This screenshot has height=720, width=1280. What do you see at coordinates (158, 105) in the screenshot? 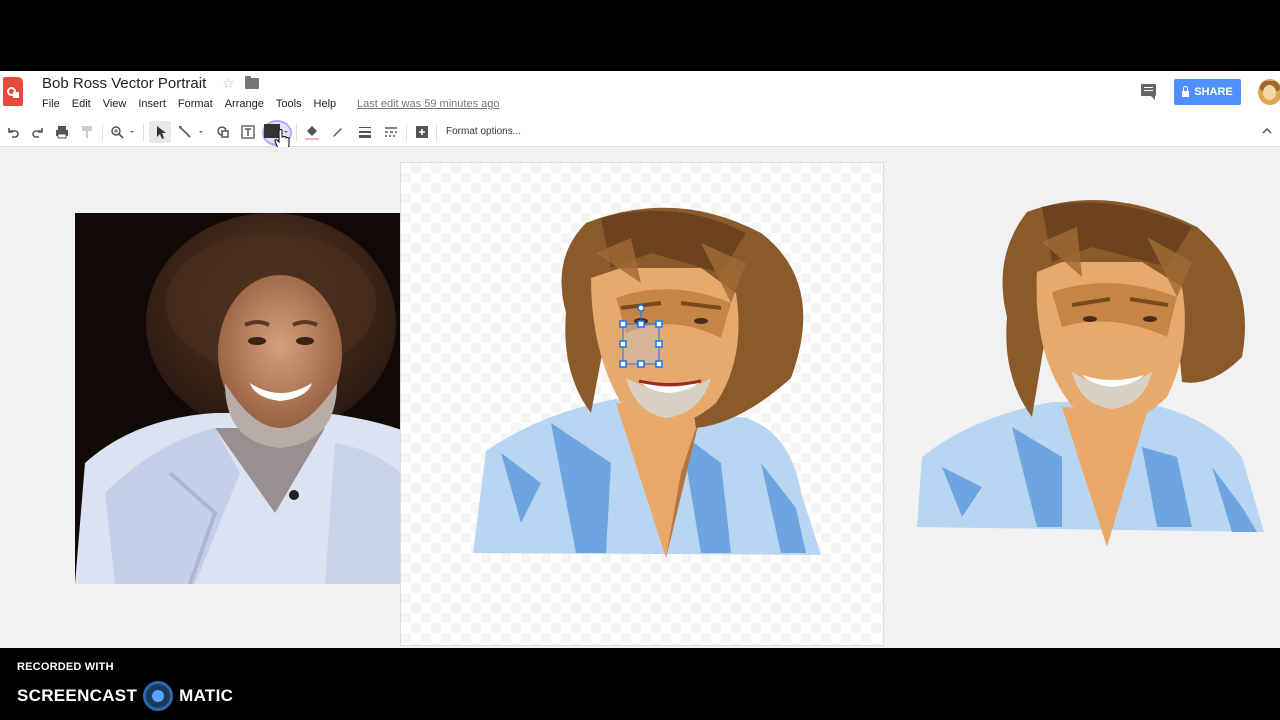
I see `menu-insert: Insert` at bounding box center [158, 105].